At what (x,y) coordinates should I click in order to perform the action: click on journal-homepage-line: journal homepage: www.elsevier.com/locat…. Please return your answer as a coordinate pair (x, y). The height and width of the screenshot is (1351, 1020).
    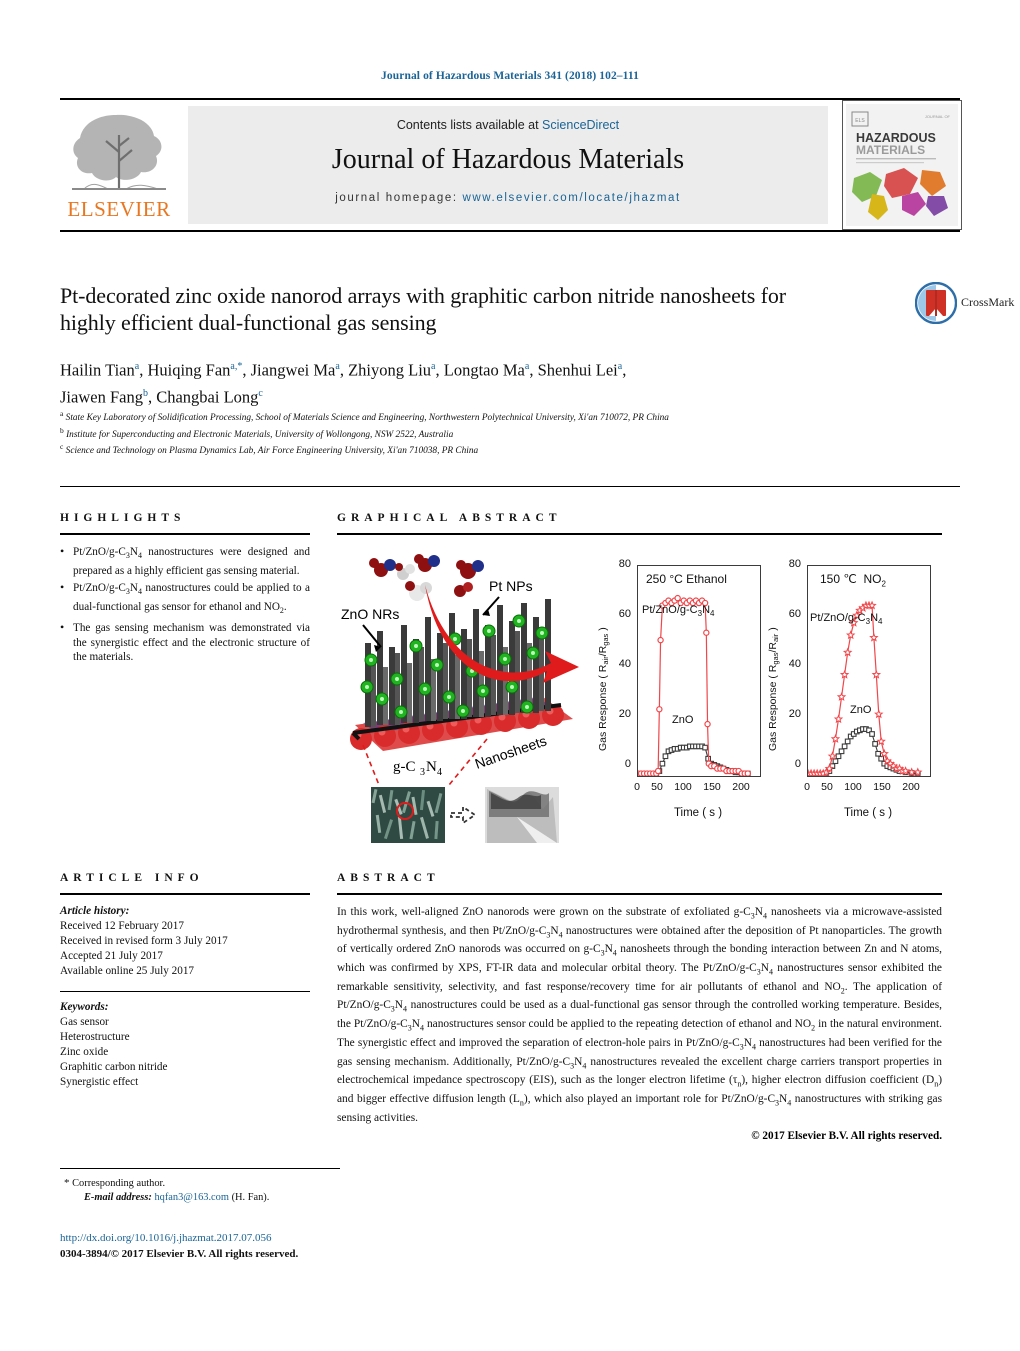
    Looking at the image, I should click on (508, 198).